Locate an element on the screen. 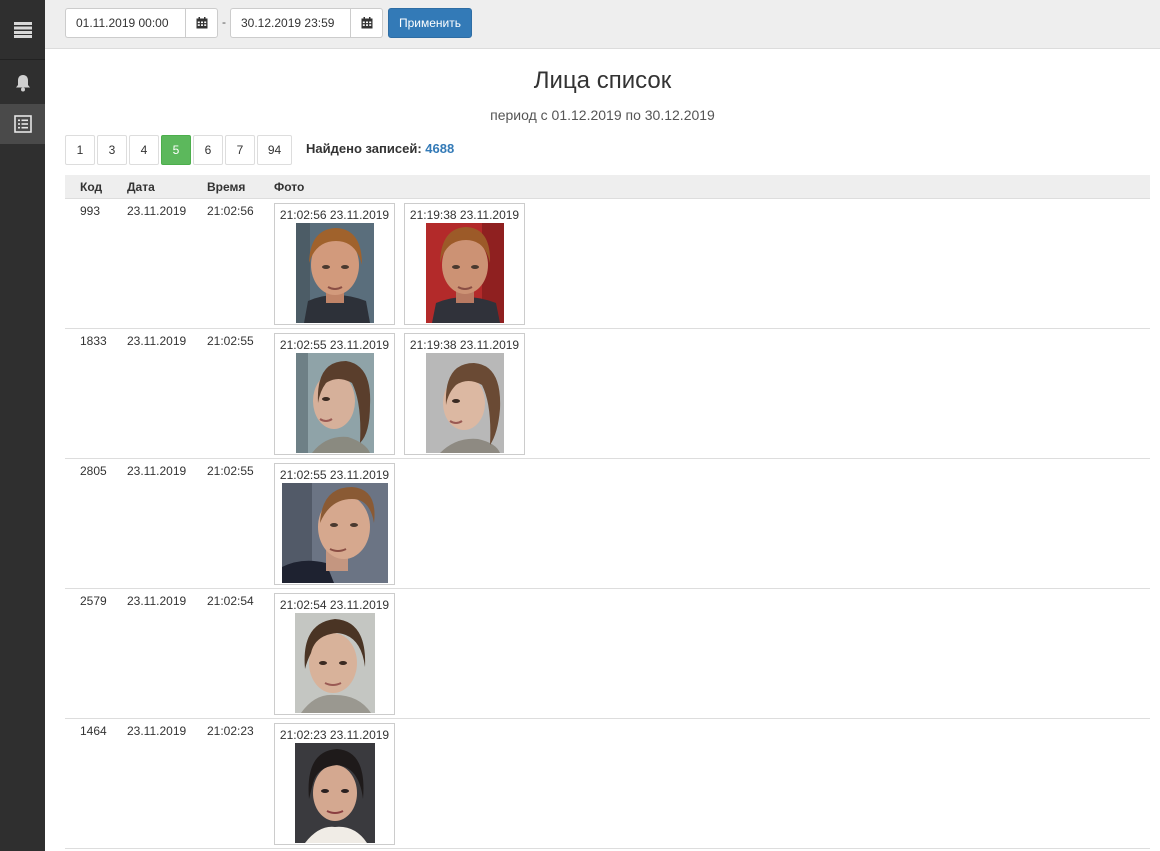 The image size is (1160, 851). row-time: 21:02:56 is located at coordinates (230, 211).